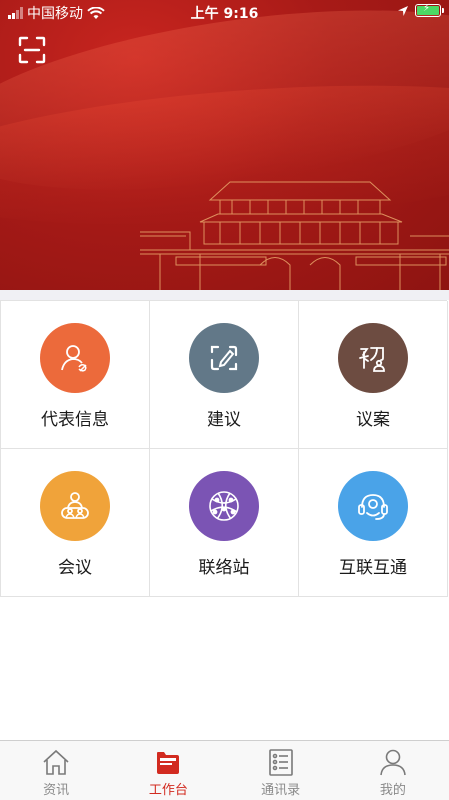  What do you see at coordinates (373, 358) in the screenshot?
I see `motion-icon` at bounding box center [373, 358].